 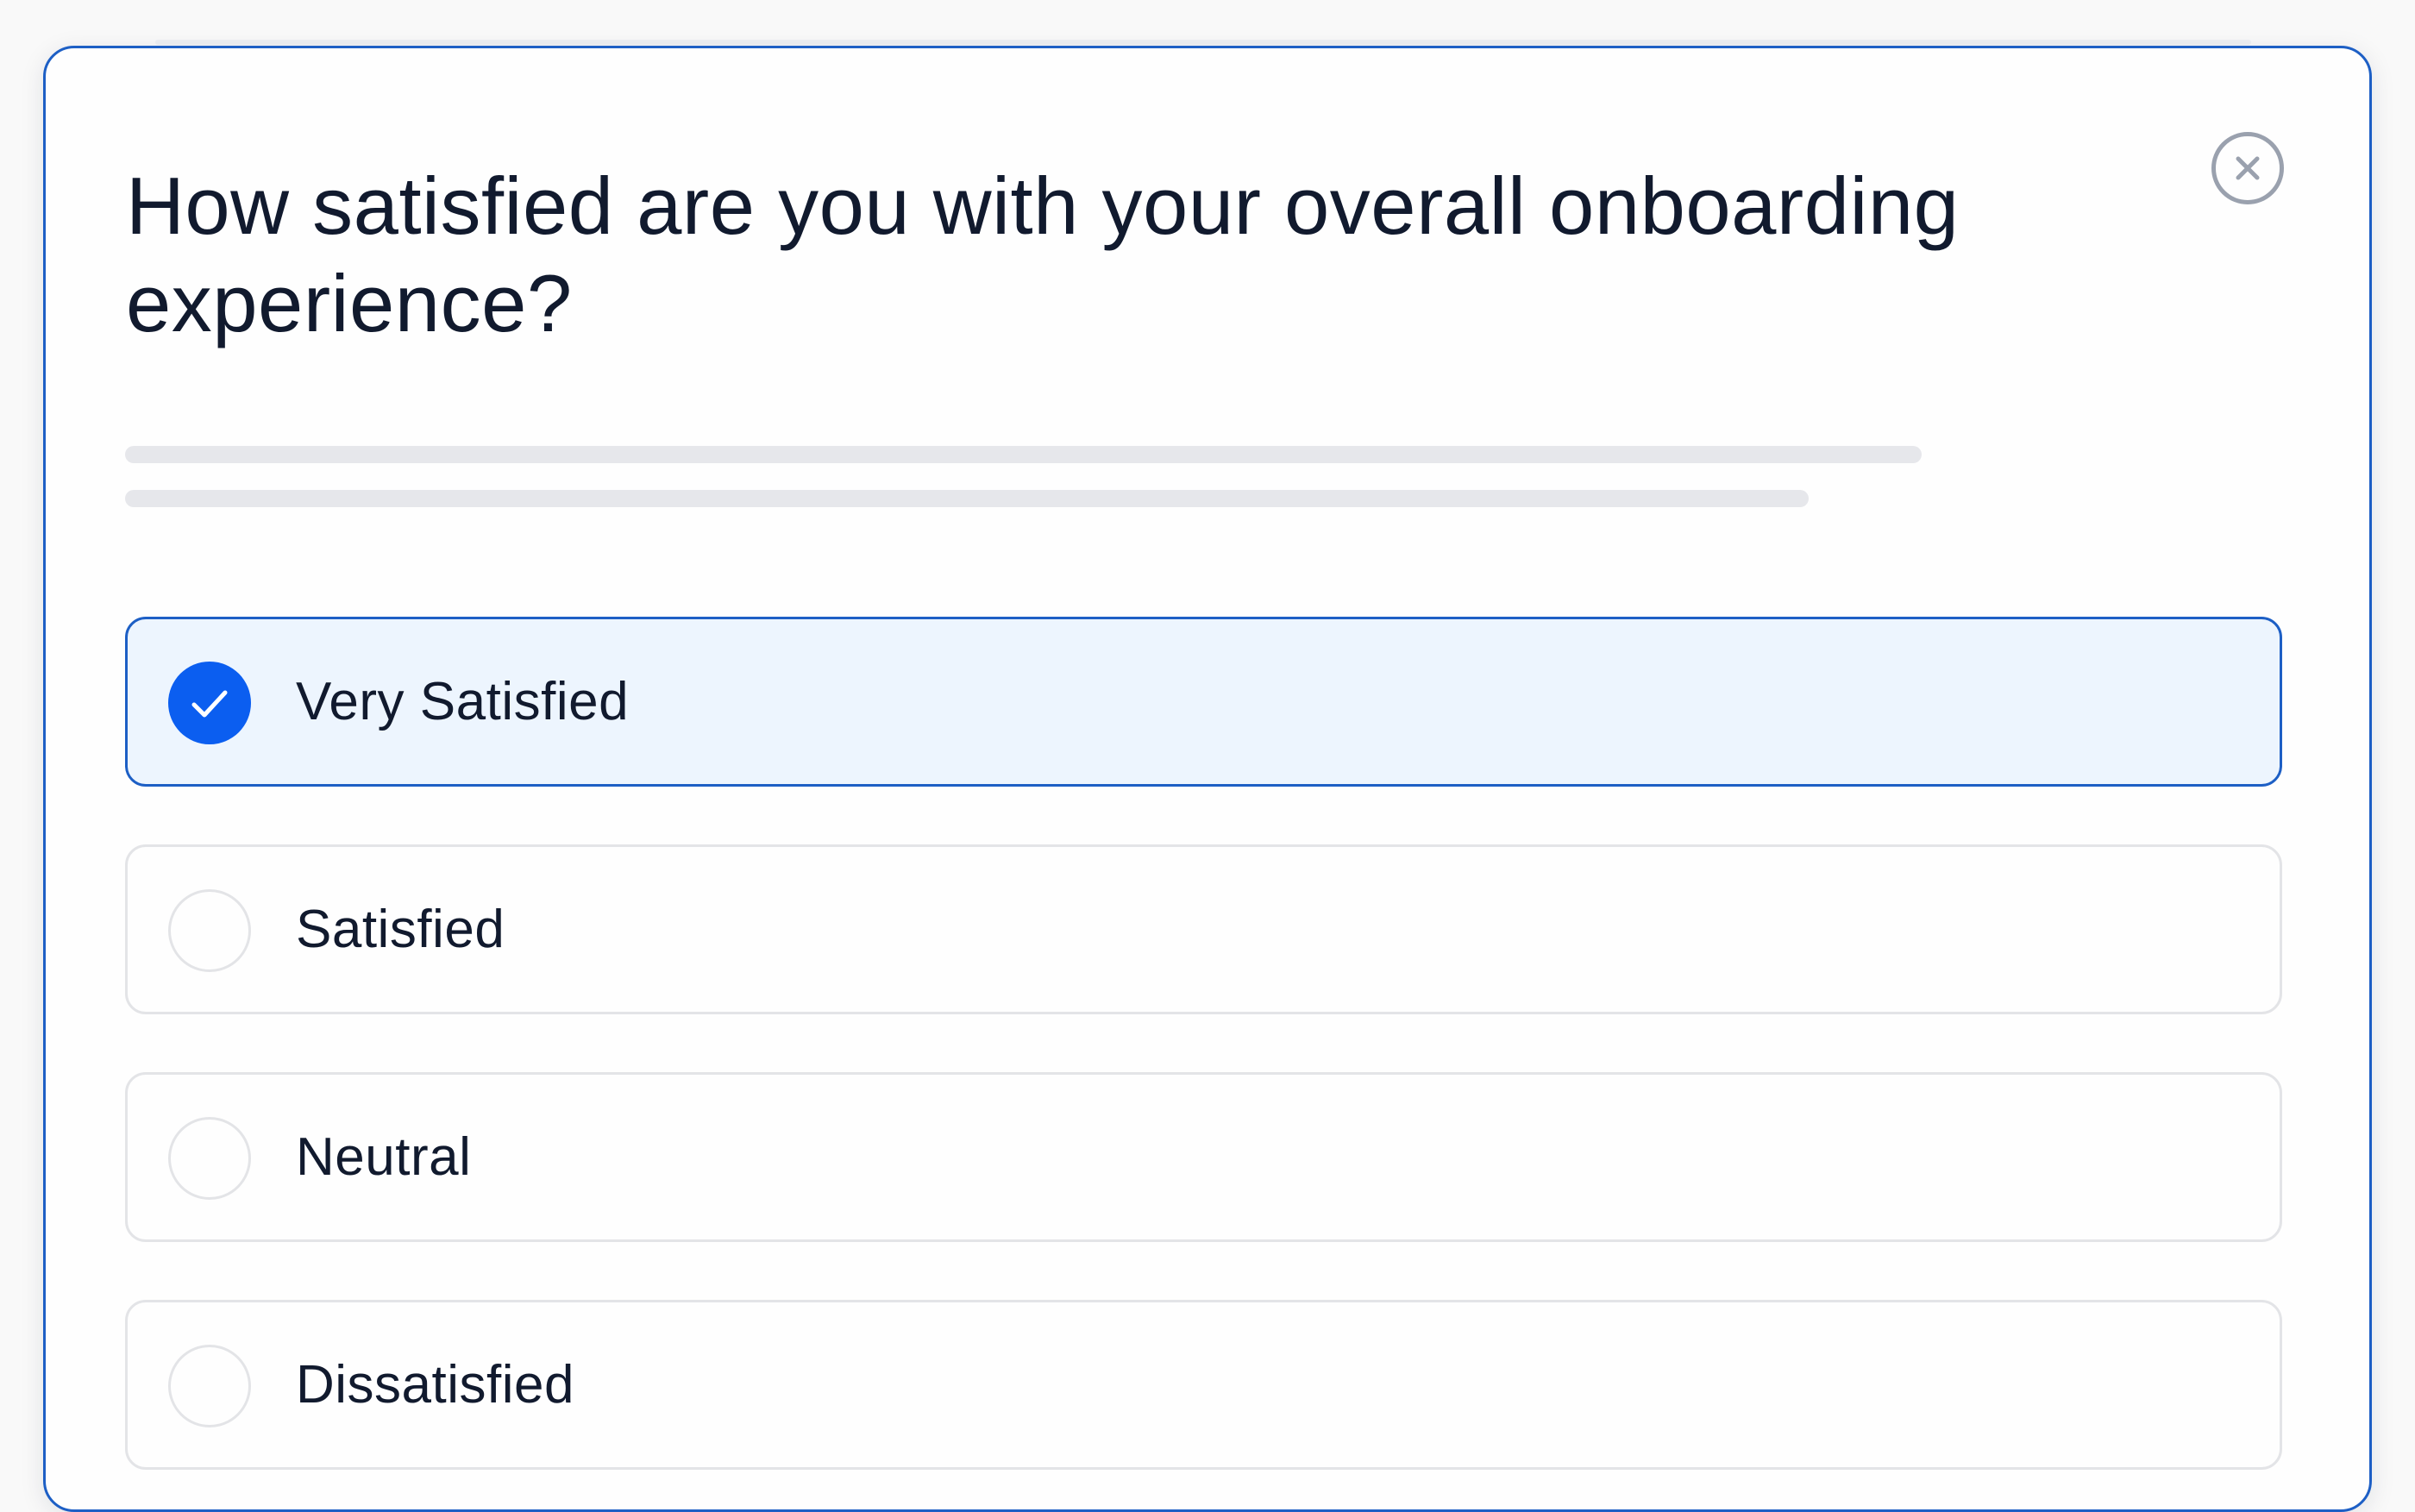 I want to click on option-label: Neutral, so click(x=384, y=1157).